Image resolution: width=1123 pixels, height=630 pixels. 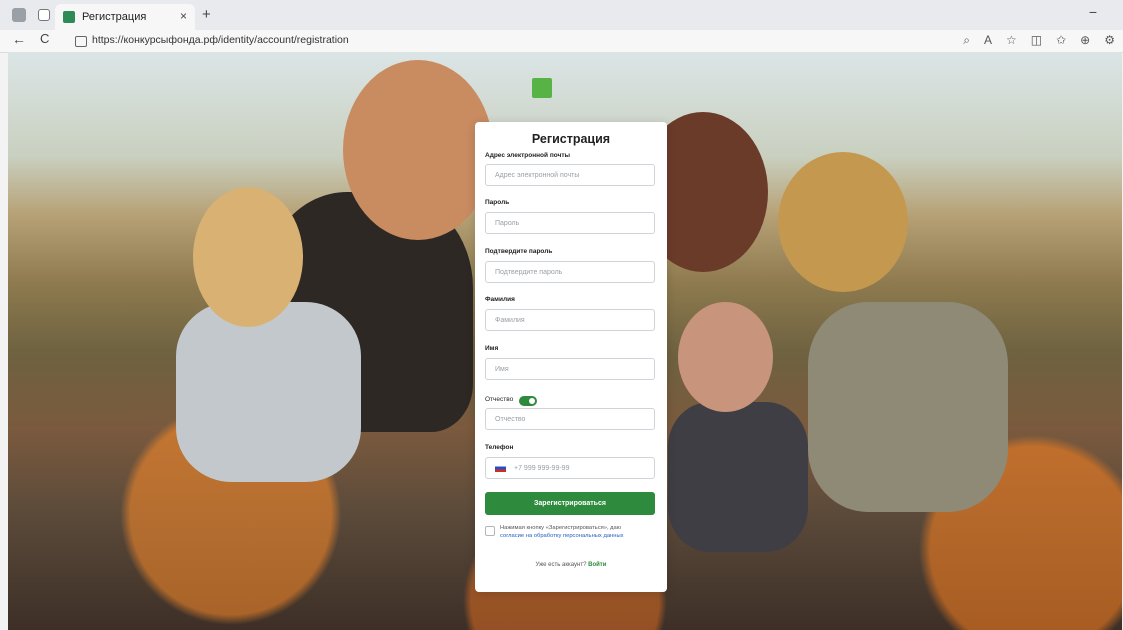 I want to click on collections-icon: ⊕, so click(x=1085, y=40).